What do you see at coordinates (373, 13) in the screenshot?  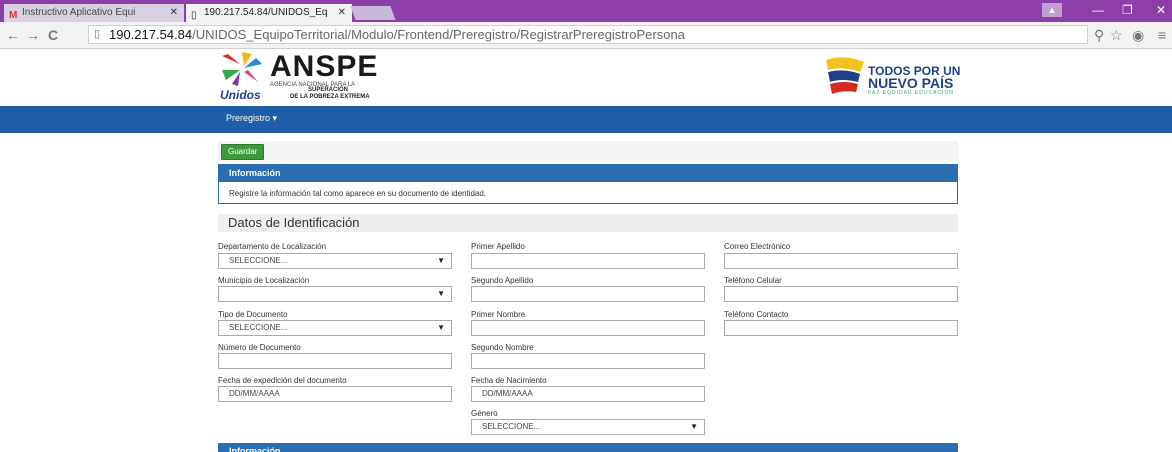 I see `new-tab-button` at bounding box center [373, 13].